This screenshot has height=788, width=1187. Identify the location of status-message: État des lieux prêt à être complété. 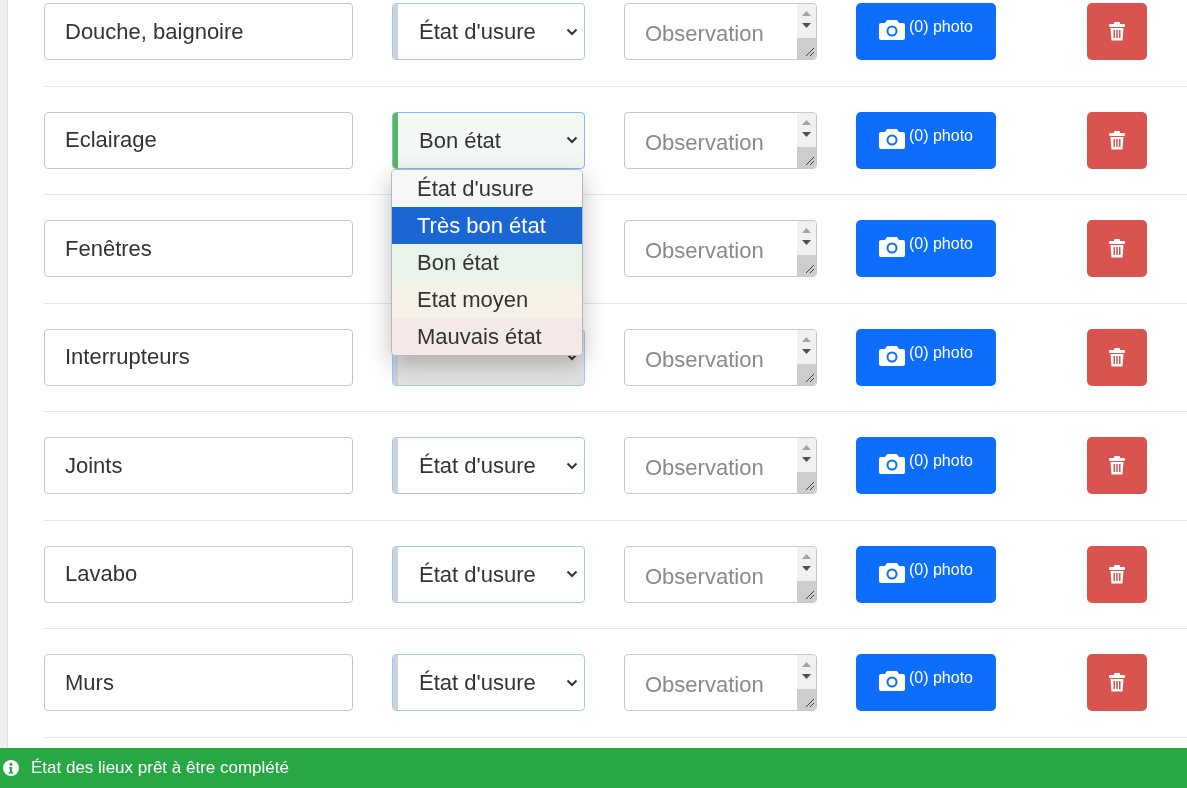
(160, 768).